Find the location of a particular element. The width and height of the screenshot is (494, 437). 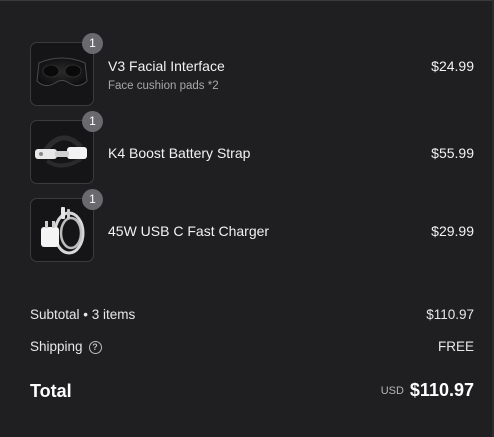

total-row: Total USD $110.97 is located at coordinates (252, 393).